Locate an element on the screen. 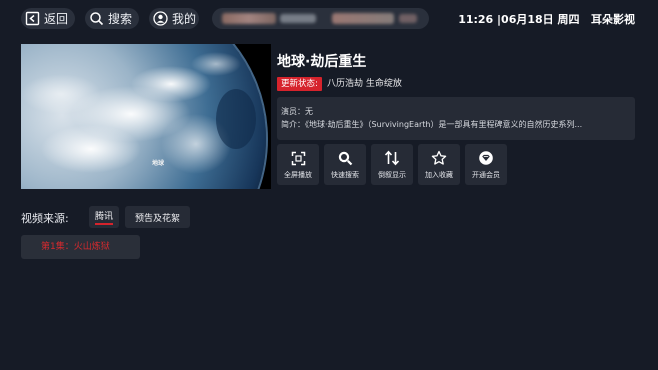 This screenshot has width=658, height=370. search-button: 搜索 is located at coordinates (112, 18).